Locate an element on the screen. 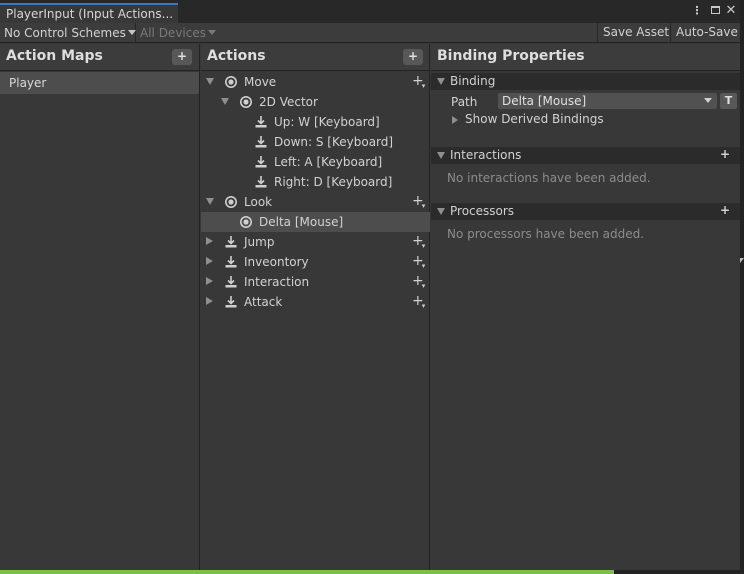  binding-row: Left: A [Keyboard] is located at coordinates (315, 162).